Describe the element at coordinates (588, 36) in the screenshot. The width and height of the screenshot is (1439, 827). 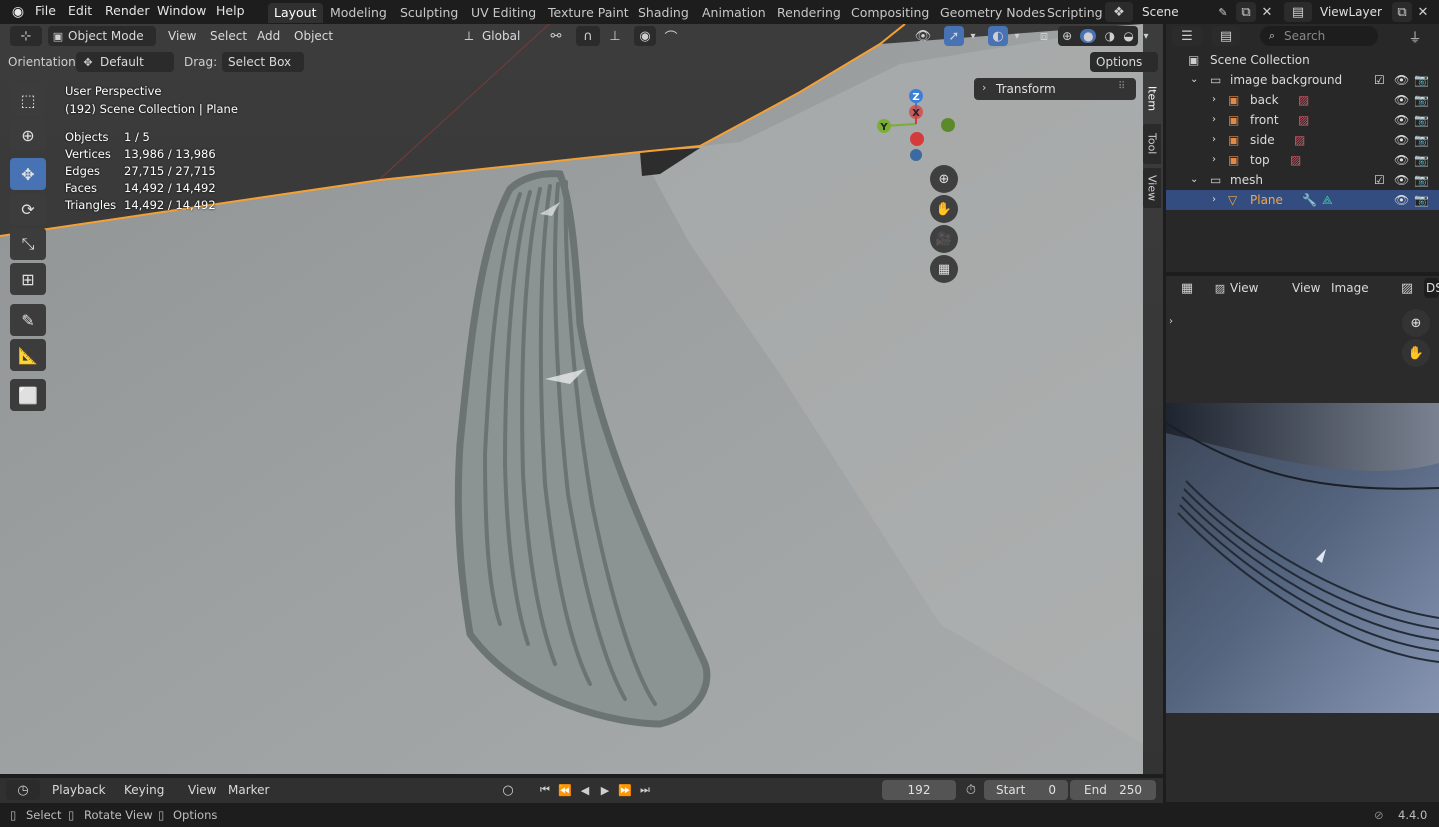
I see `snap-icon: ∩` at that location.